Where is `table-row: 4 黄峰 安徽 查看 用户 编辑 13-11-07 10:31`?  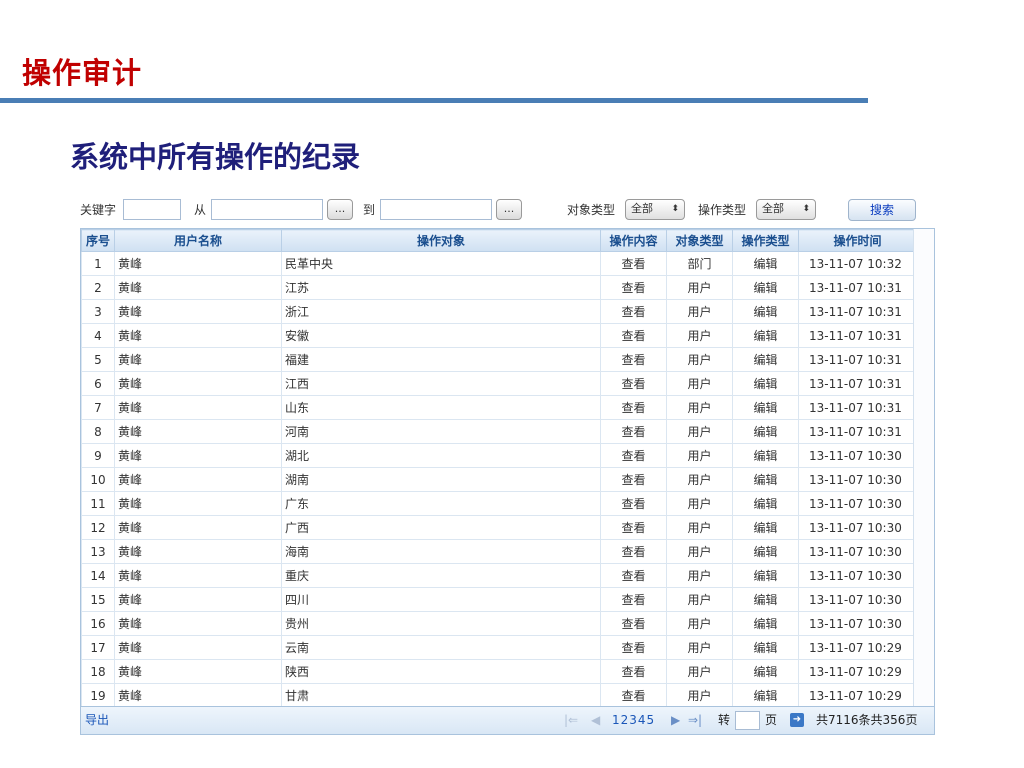 table-row: 4 黄峰 安徽 查看 用户 编辑 13-11-07 10:31 is located at coordinates (499, 335).